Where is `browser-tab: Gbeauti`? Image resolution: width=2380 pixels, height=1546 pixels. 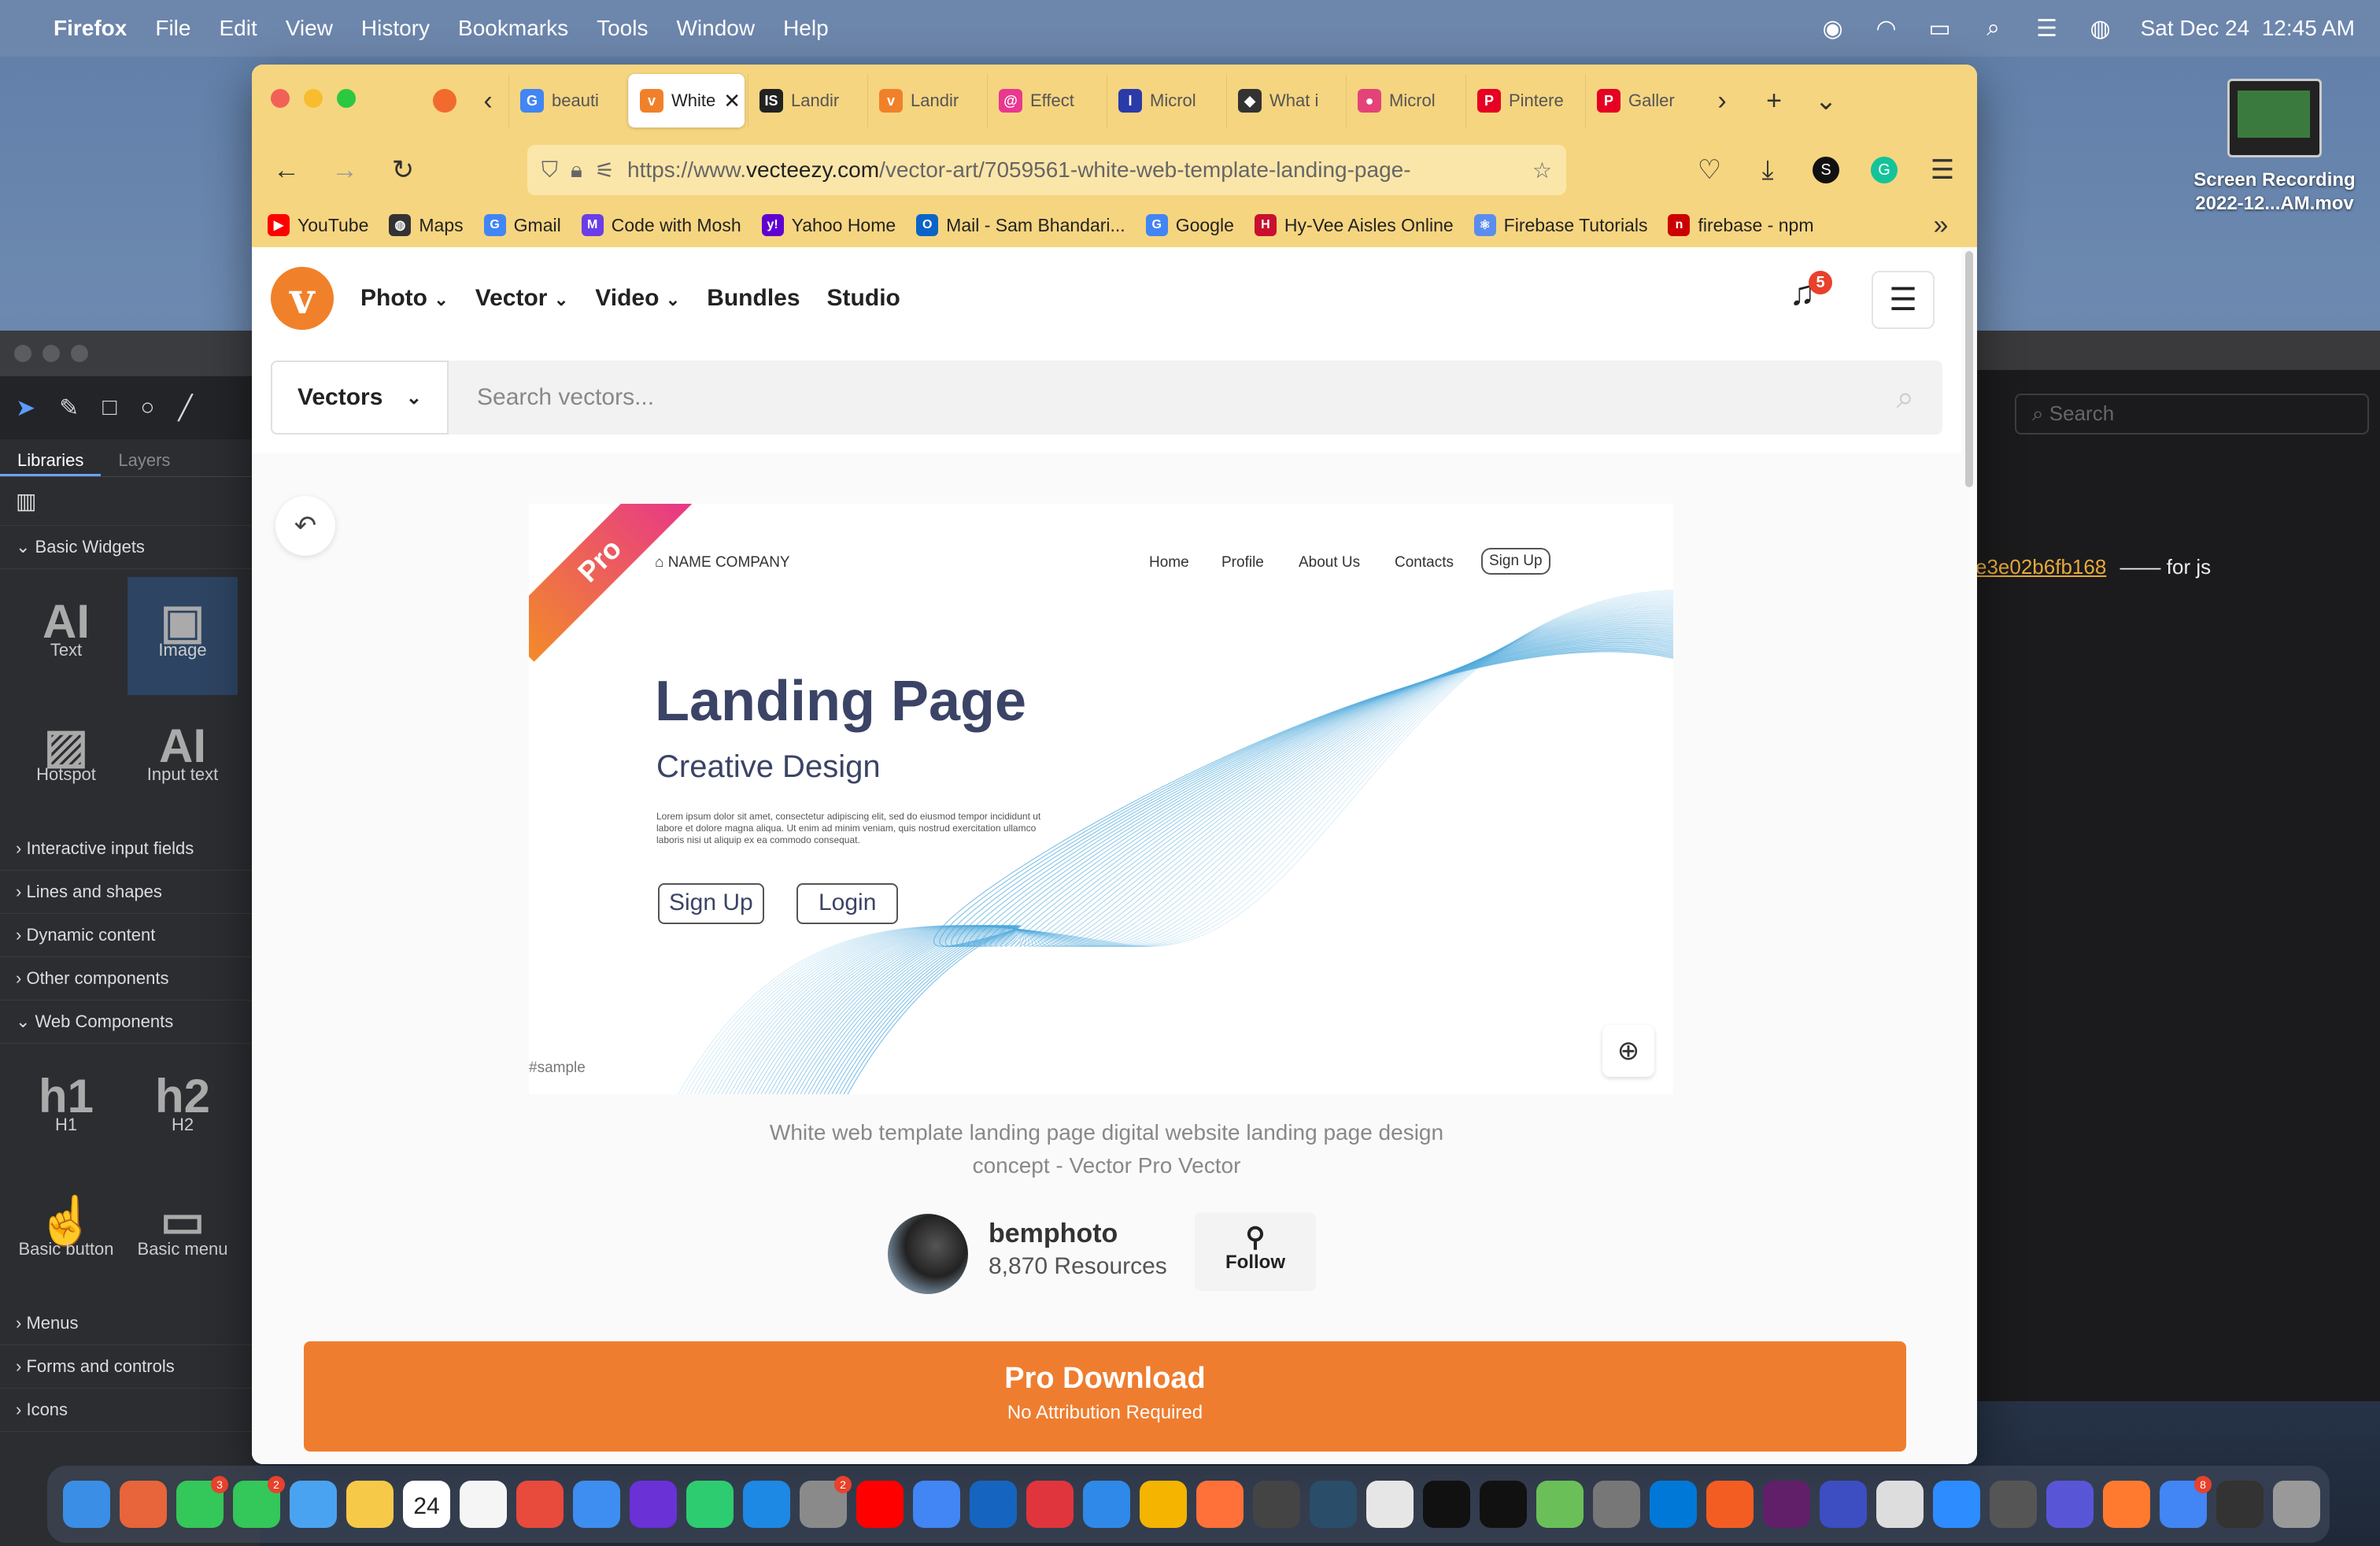
browser-tab: Gbeauti is located at coordinates (566, 101).